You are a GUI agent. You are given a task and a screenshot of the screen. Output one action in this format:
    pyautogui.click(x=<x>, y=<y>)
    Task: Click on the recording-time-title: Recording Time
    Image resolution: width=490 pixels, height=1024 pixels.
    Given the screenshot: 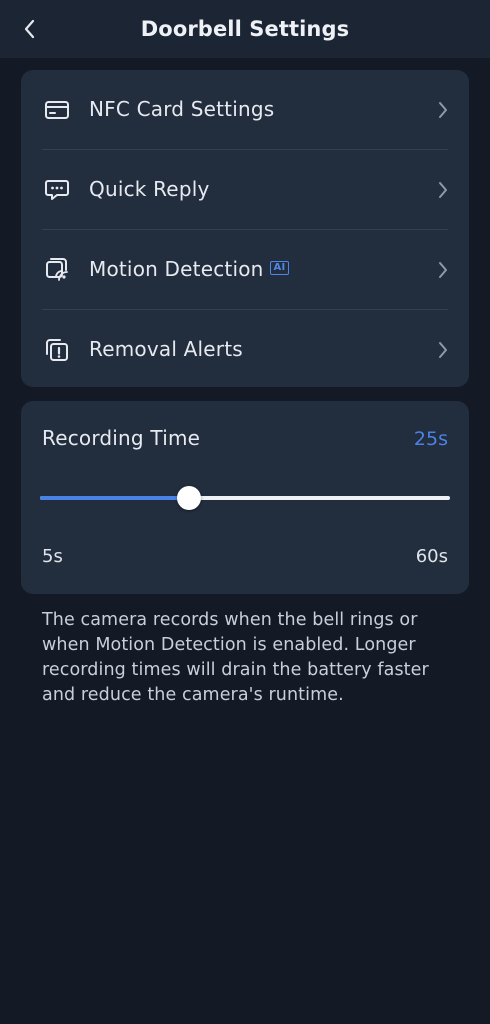 What is the action you would take?
    pyautogui.click(x=121, y=438)
    